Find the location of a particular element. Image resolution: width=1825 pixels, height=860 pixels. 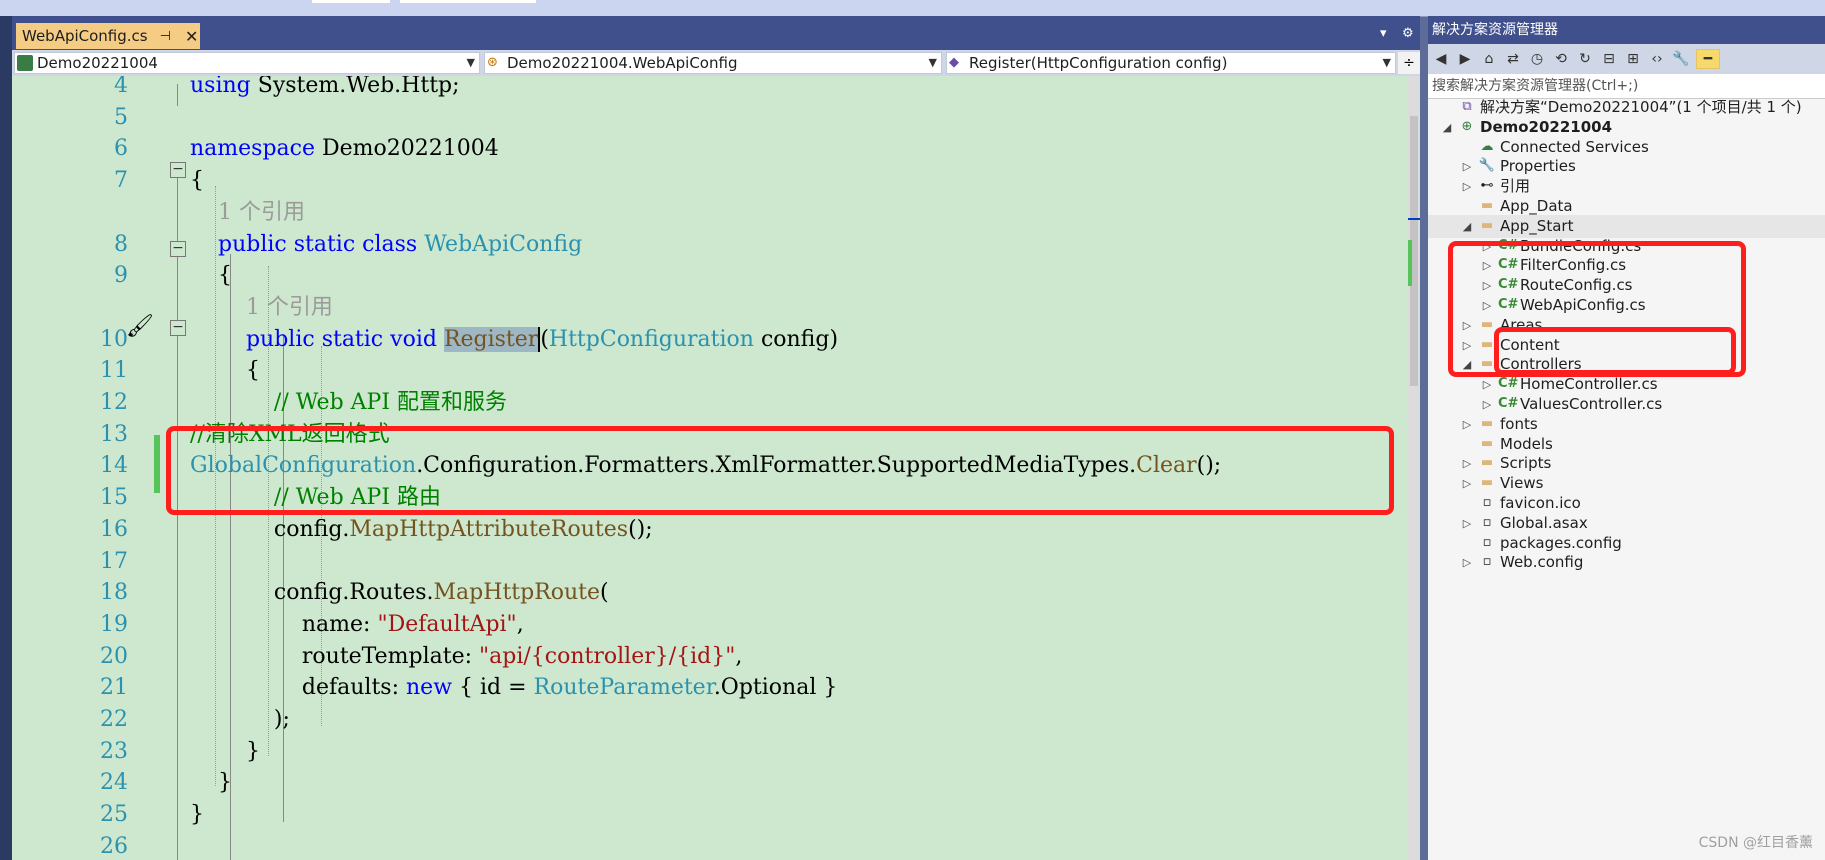

code-text: 1 个引用 is located at coordinates (247, 212).